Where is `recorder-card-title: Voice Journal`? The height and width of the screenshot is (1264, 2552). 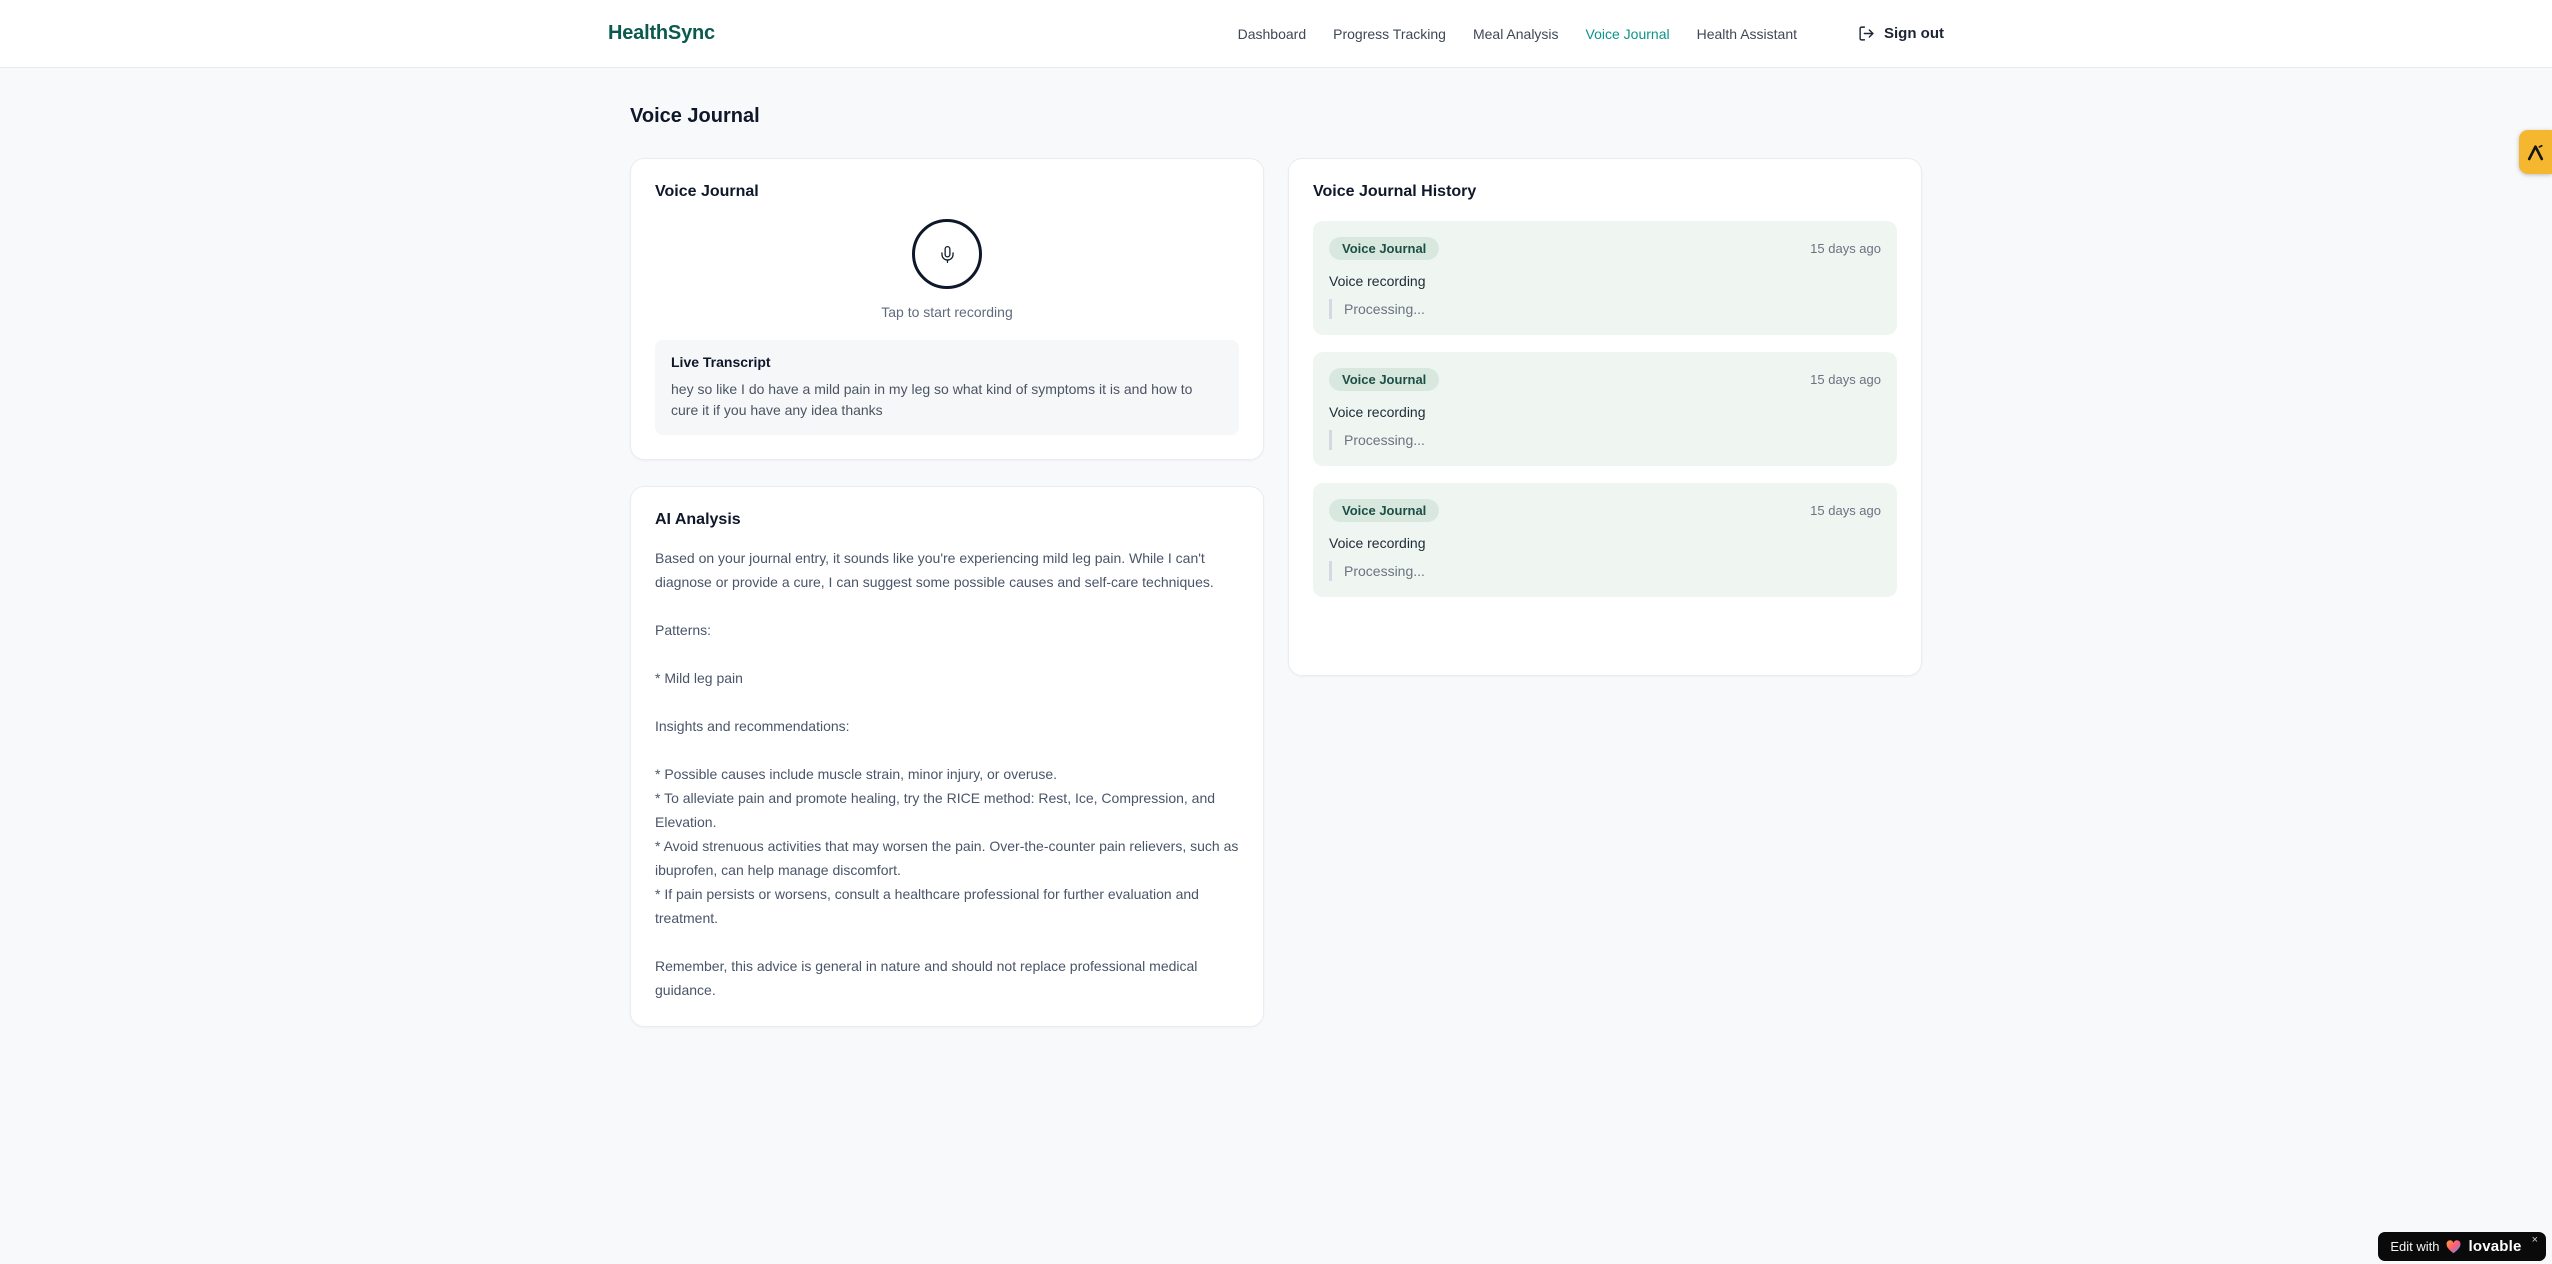 recorder-card-title: Voice Journal is located at coordinates (707, 191).